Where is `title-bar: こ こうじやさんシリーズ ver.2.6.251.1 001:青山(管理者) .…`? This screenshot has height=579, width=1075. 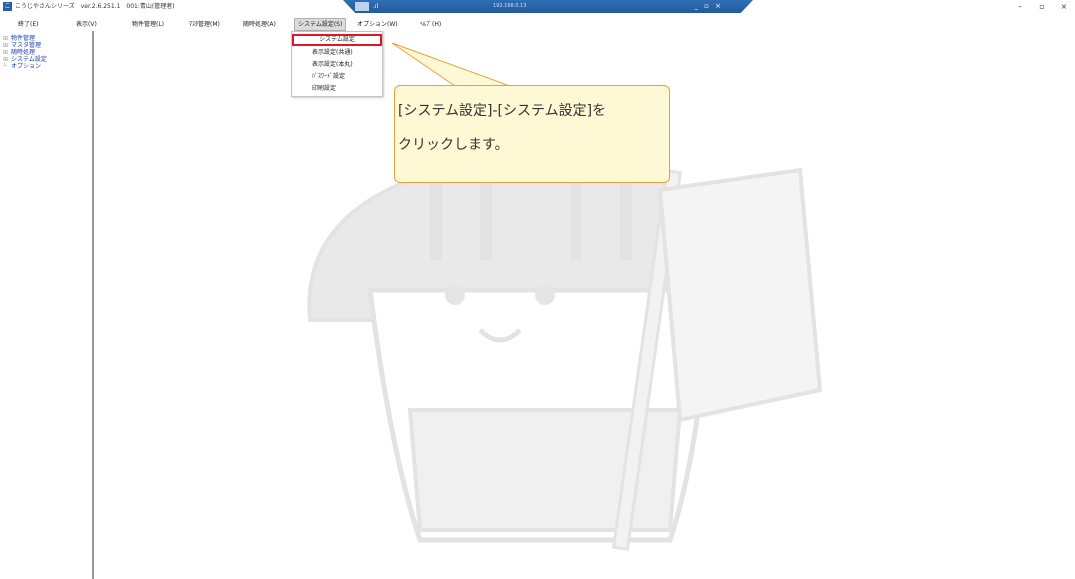
title-bar: こ こうじやさんシリーズ ver.2.6.251.1 001:青山(管理者) .… is located at coordinates (537, 6).